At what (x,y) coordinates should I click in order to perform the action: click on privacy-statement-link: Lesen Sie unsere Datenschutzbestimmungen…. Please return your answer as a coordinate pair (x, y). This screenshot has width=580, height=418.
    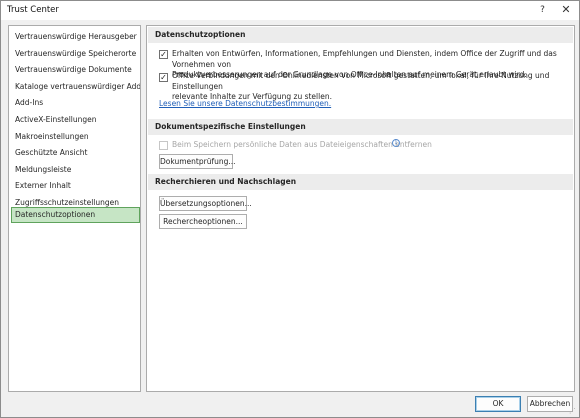
    Looking at the image, I should click on (245, 103).